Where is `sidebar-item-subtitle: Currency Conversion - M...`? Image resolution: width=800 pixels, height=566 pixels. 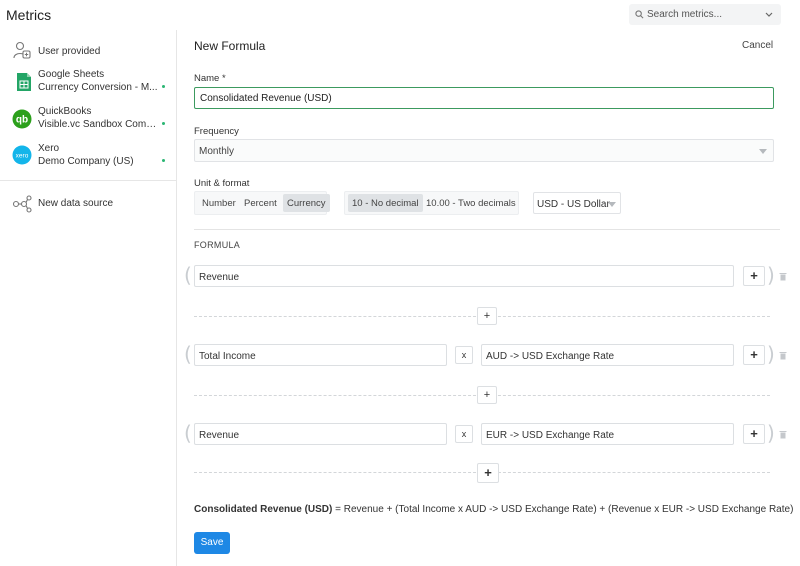
sidebar-item-subtitle: Currency Conversion - M... is located at coordinates (98, 87).